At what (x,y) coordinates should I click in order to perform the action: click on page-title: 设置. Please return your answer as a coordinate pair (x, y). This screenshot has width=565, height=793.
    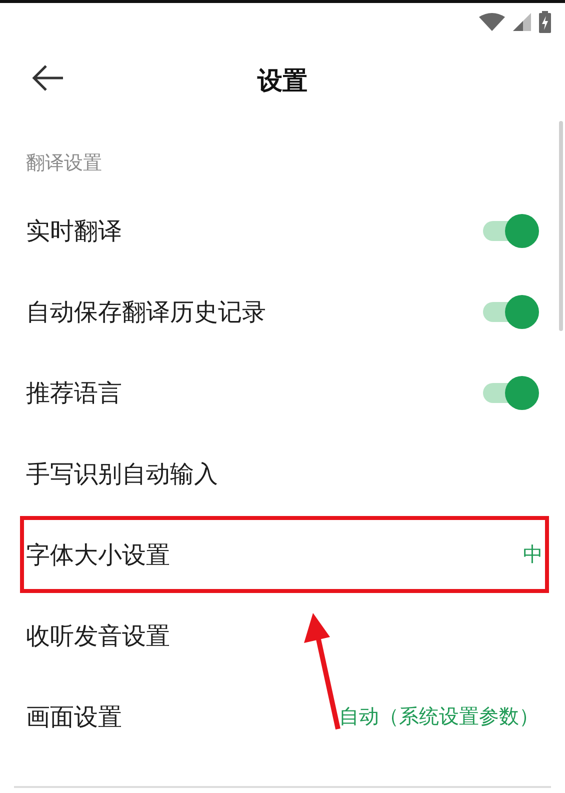
    Looking at the image, I should click on (283, 80).